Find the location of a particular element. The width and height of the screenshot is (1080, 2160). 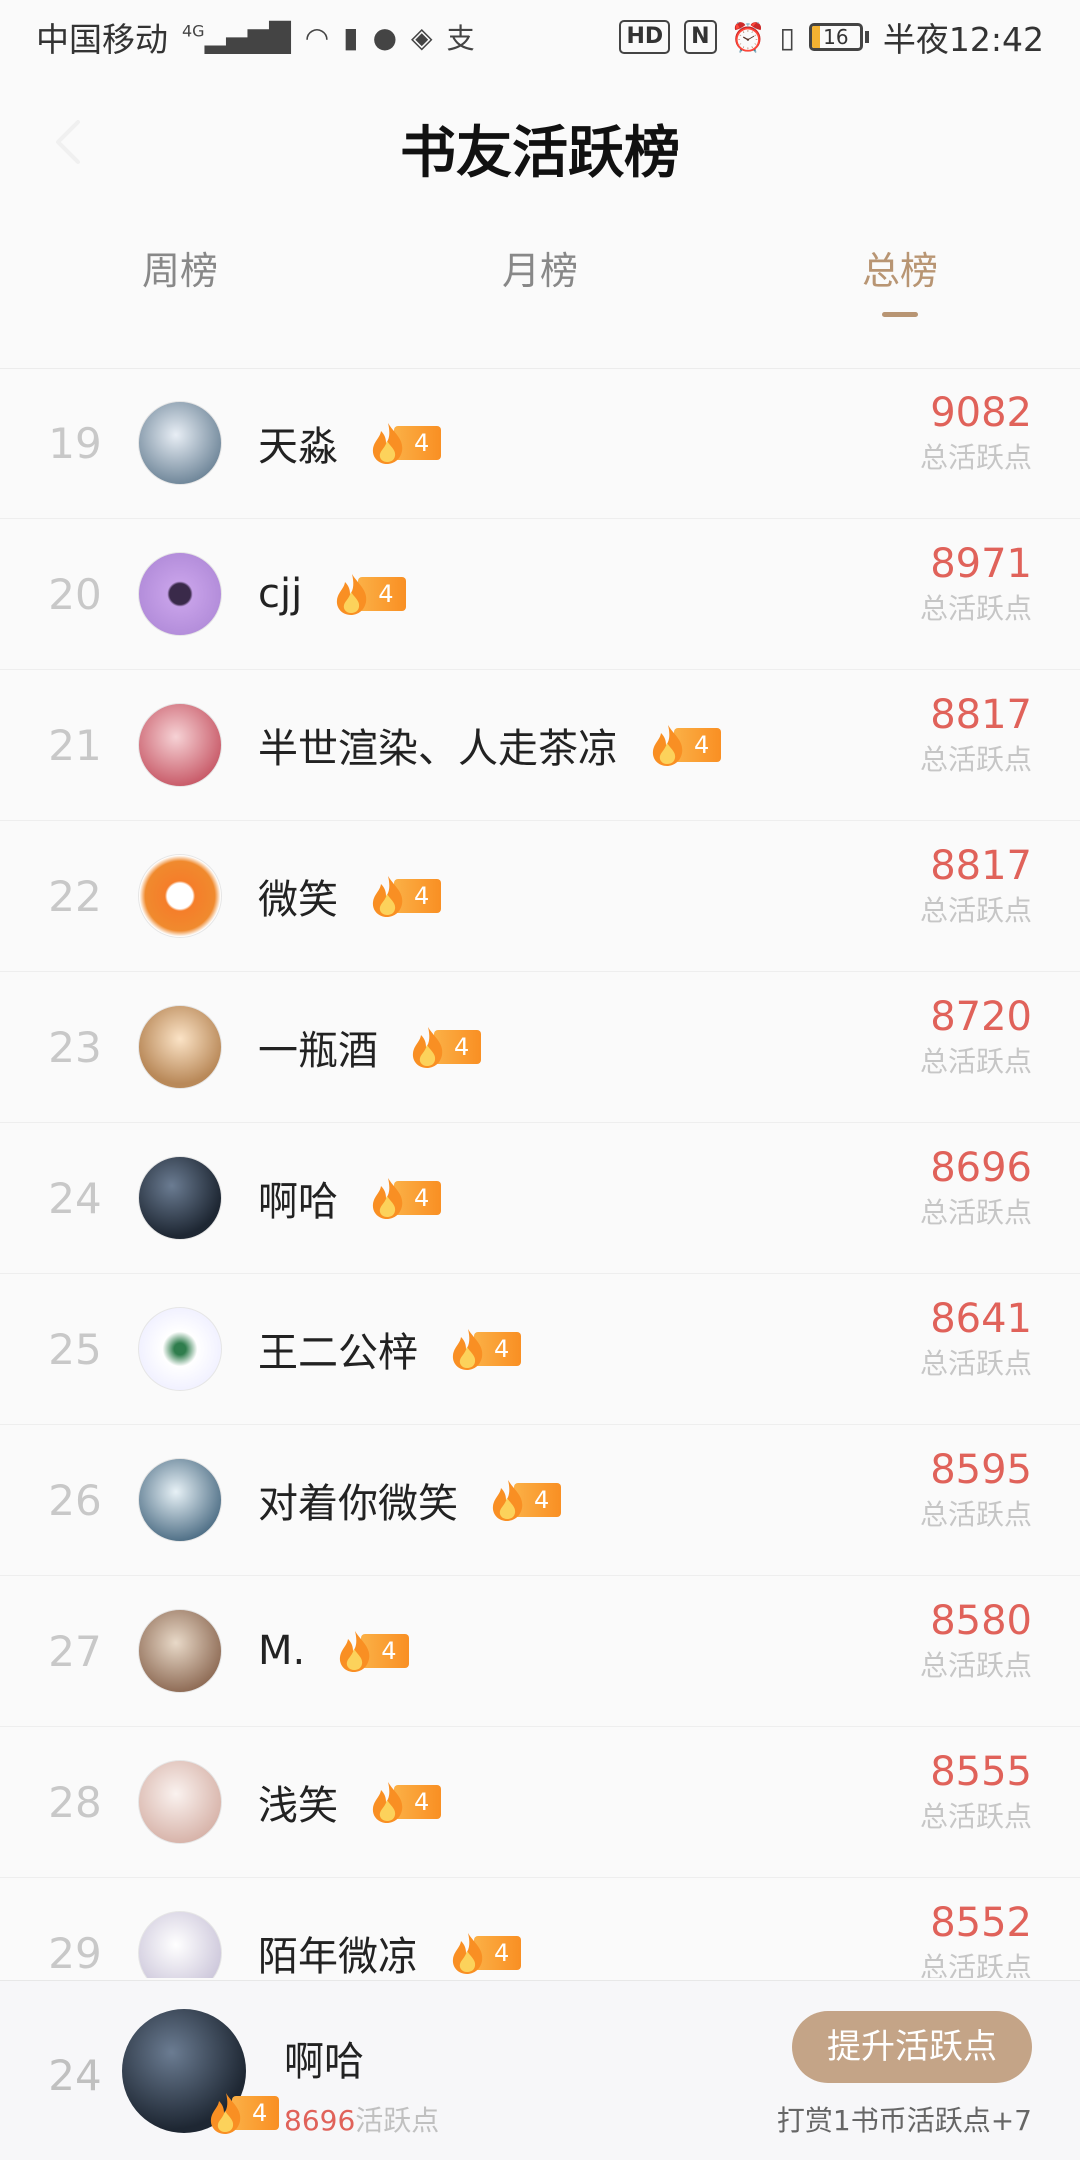

wifi-icon: ◠ is located at coordinates (317, 37).